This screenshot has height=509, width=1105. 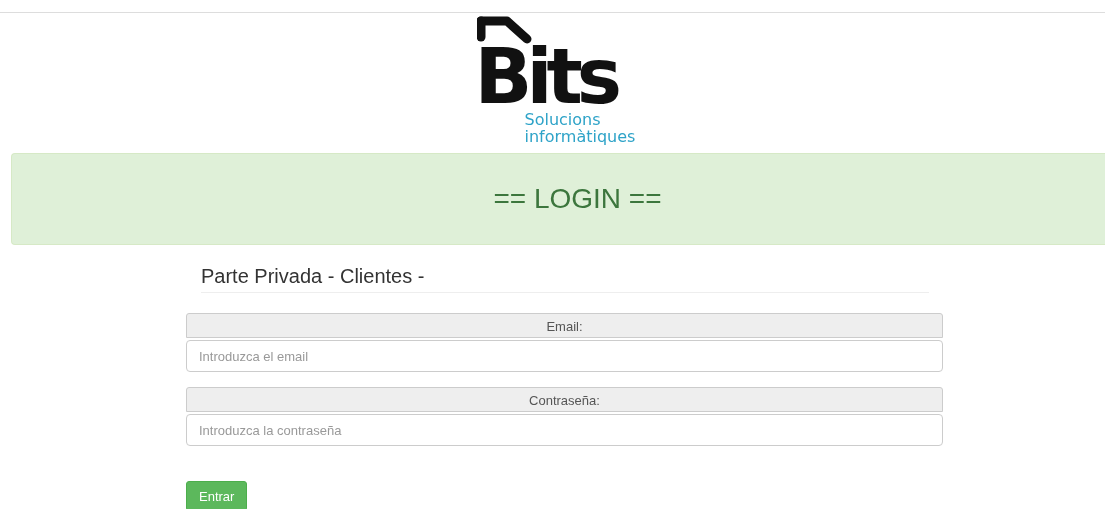 What do you see at coordinates (577, 199) in the screenshot?
I see `banner-title: == LOGIN ==` at bounding box center [577, 199].